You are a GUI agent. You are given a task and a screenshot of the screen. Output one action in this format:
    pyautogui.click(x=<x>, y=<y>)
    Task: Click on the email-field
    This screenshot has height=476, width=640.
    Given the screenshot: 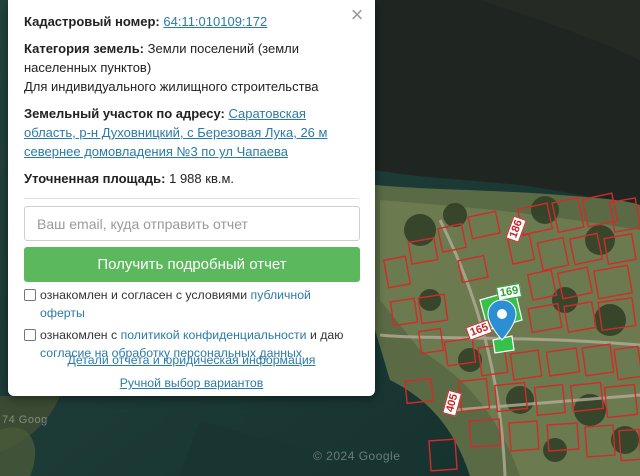 What is the action you would take?
    pyautogui.click(x=192, y=223)
    